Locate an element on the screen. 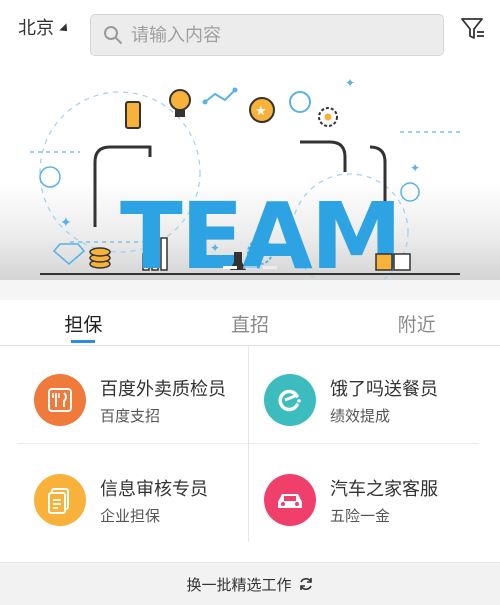 This screenshot has height=605, width=500. job-card: 饿了吗送餐员 绩效提成 is located at coordinates (355, 400).